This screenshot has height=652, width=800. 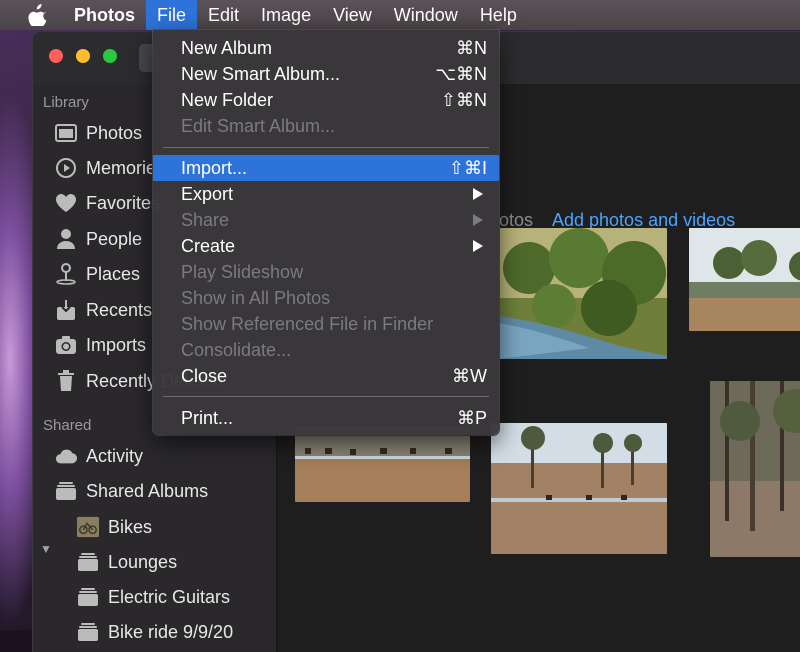 I want to click on menu-item-shortcut: ⌘P, so click(x=471, y=418).